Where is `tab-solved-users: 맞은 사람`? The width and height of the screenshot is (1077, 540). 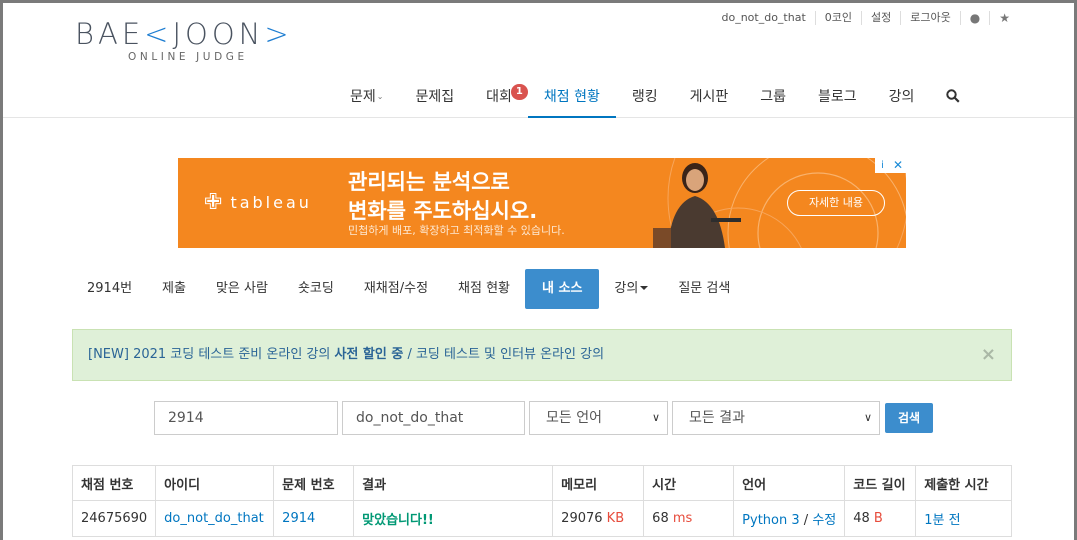
tab-solved-users: 맞은 사람 is located at coordinates (242, 289).